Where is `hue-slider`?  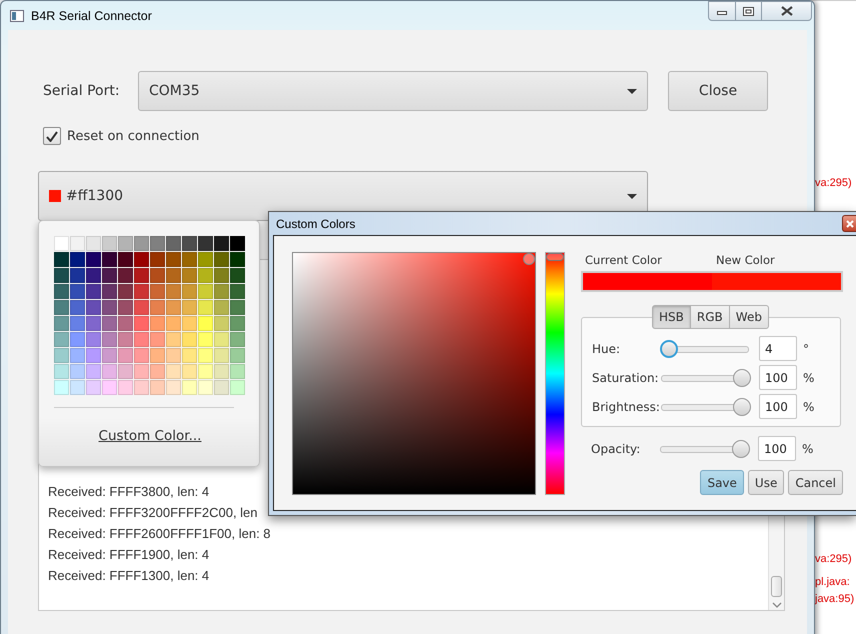 hue-slider is located at coordinates (555, 373).